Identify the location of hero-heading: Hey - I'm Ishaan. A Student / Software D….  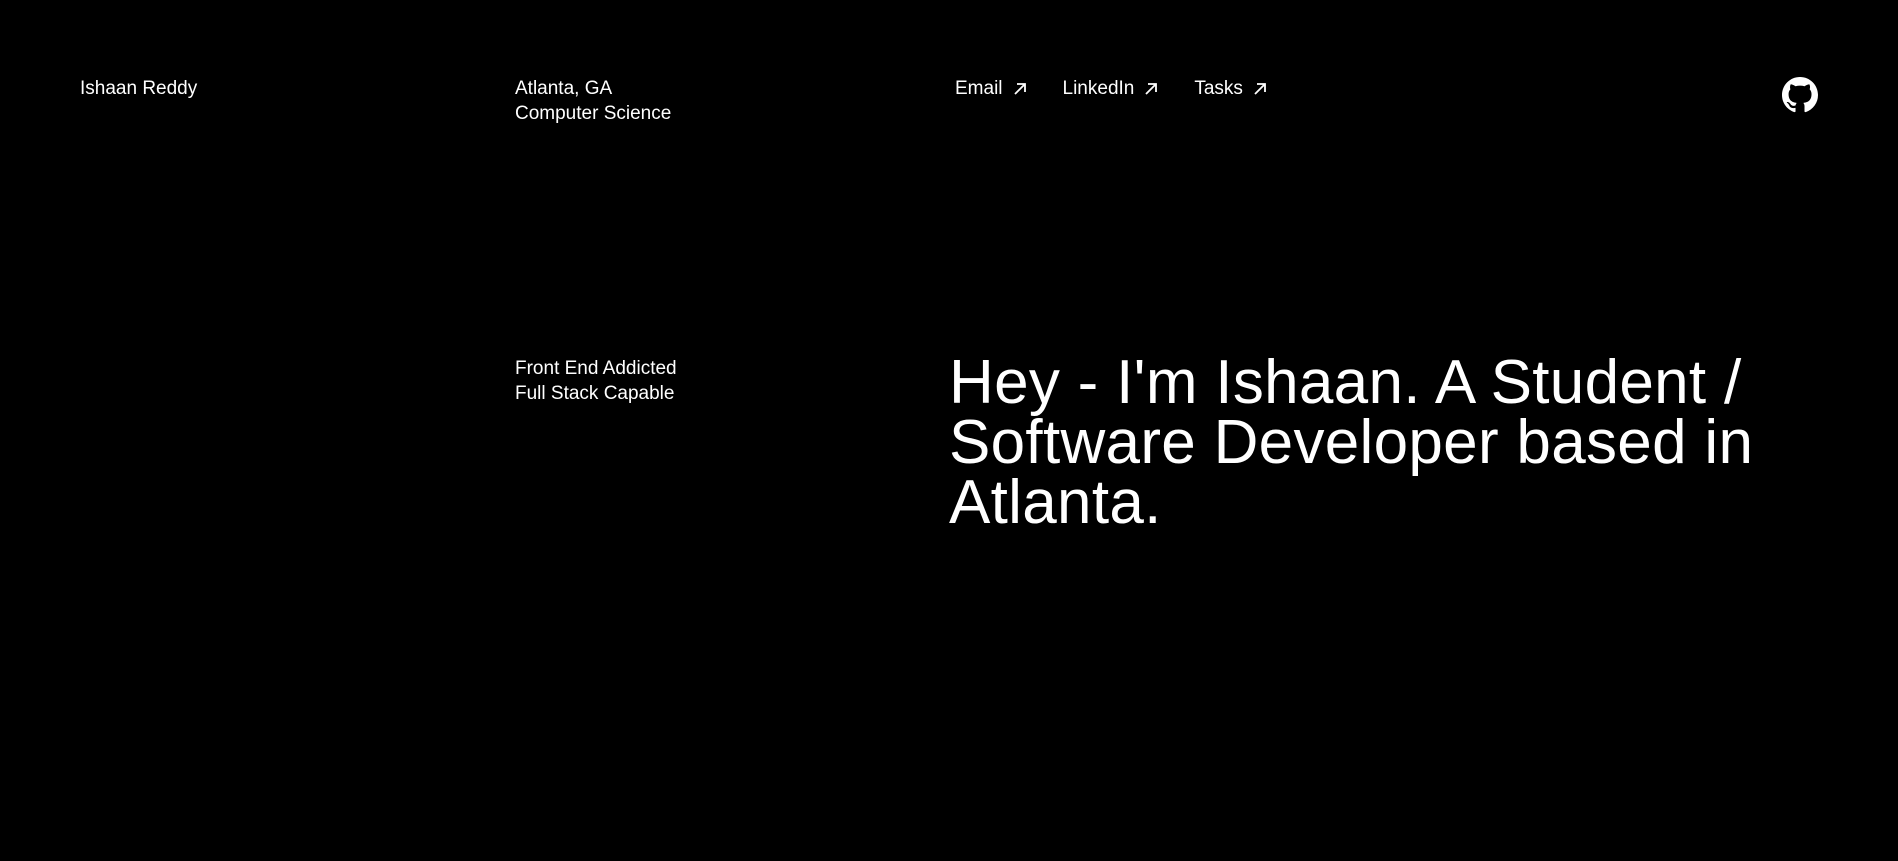
(1389, 442).